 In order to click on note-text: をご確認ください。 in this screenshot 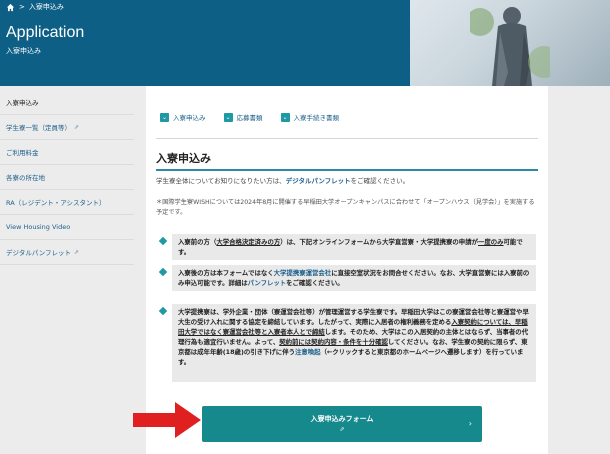, I will do `click(315, 283)`.